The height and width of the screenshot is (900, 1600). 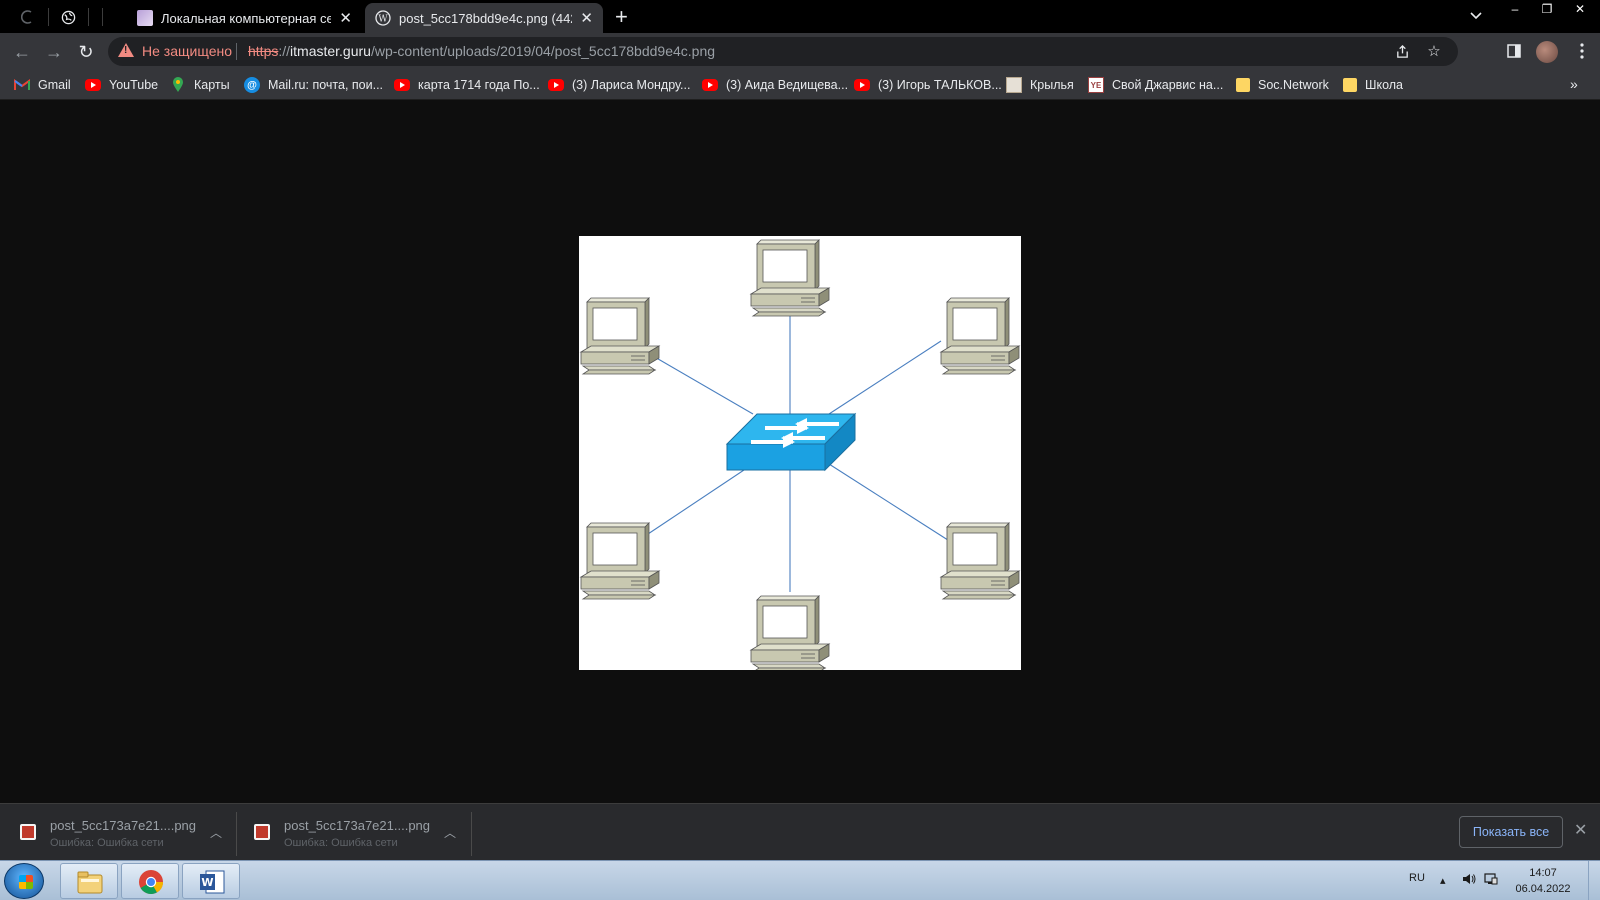 What do you see at coordinates (1243, 85) in the screenshot?
I see `folder-icon` at bounding box center [1243, 85].